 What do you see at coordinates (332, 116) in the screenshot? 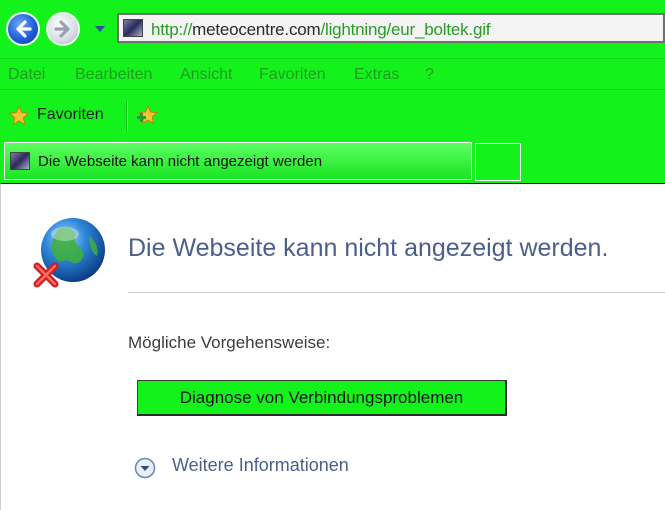
I see `favorites-bar: Favoriten` at bounding box center [332, 116].